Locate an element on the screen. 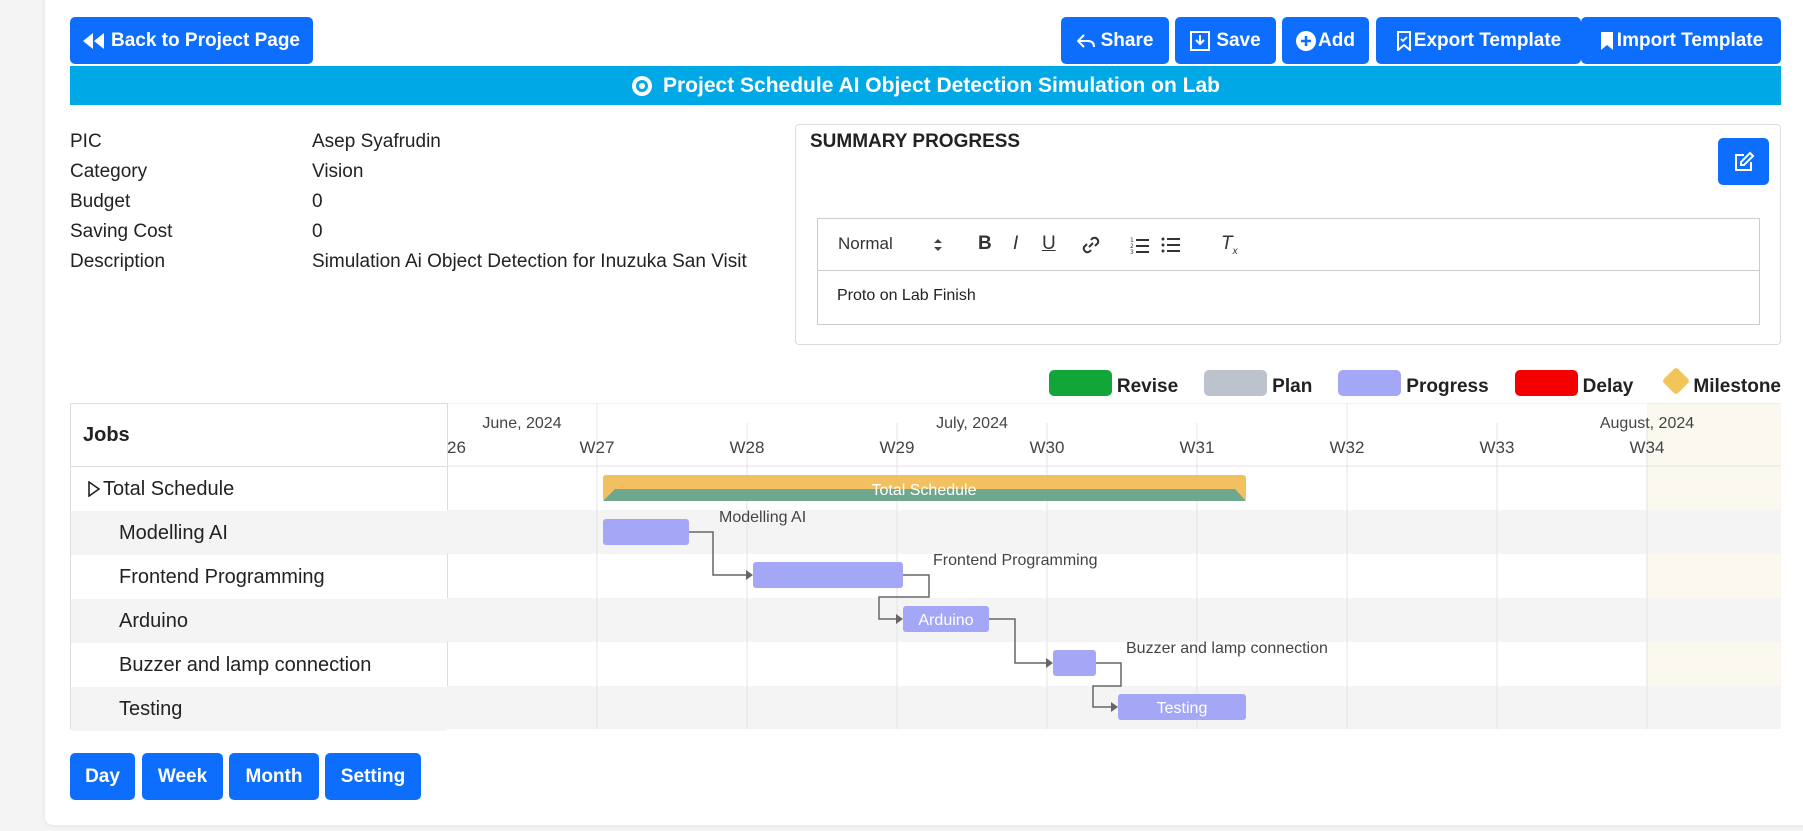 The width and height of the screenshot is (1803, 831). legend-item-revise: Revise is located at coordinates (1113, 384).